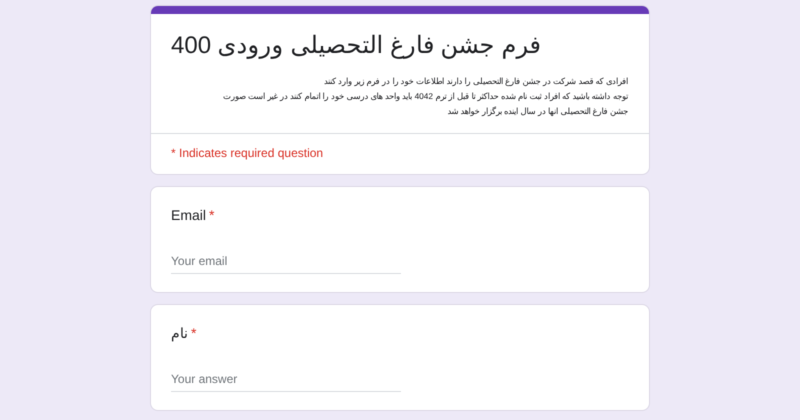 Image resolution: width=800 pixels, height=420 pixels. Describe the element at coordinates (188, 215) in the screenshot. I see `question-label: Email` at that location.